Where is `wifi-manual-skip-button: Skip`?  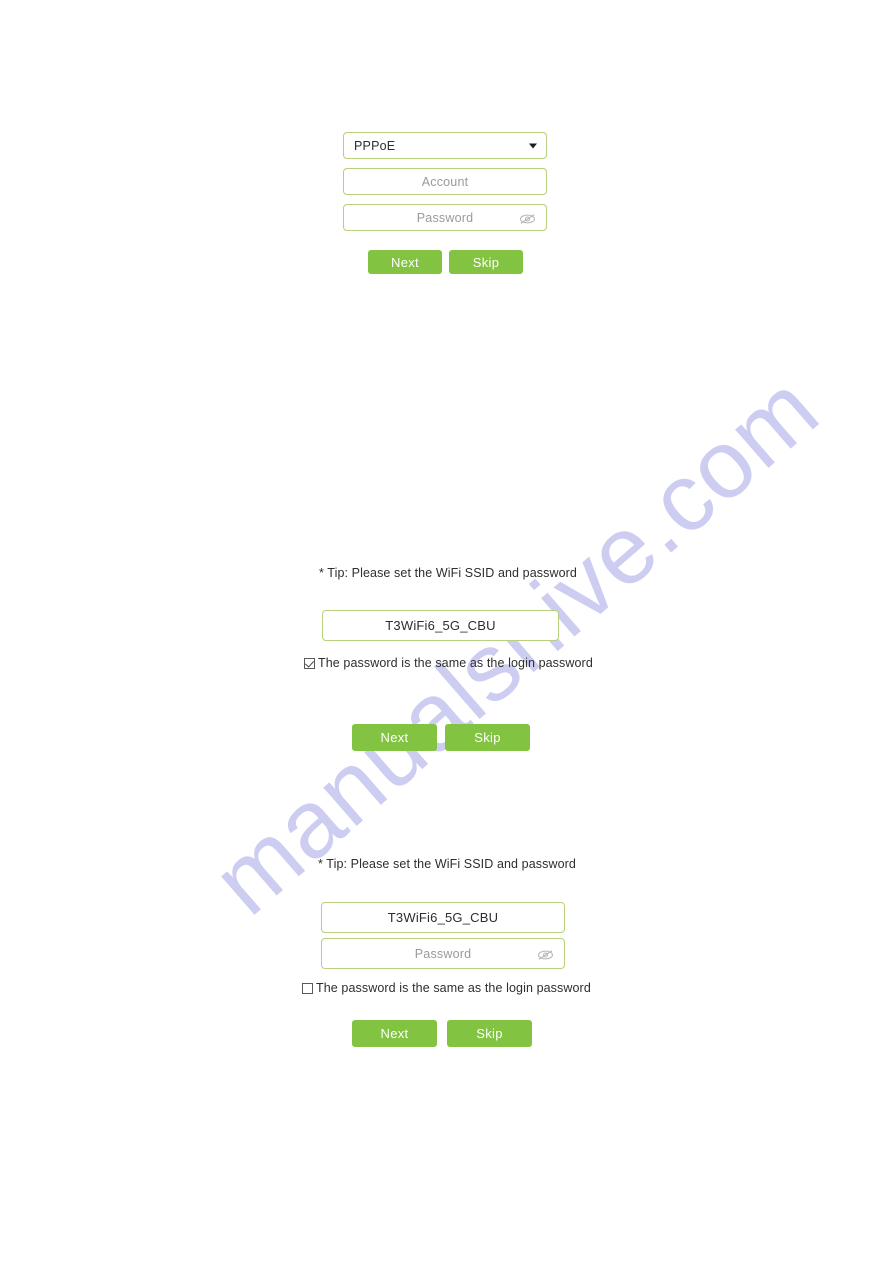
wifi-manual-skip-button: Skip is located at coordinates (489, 1033).